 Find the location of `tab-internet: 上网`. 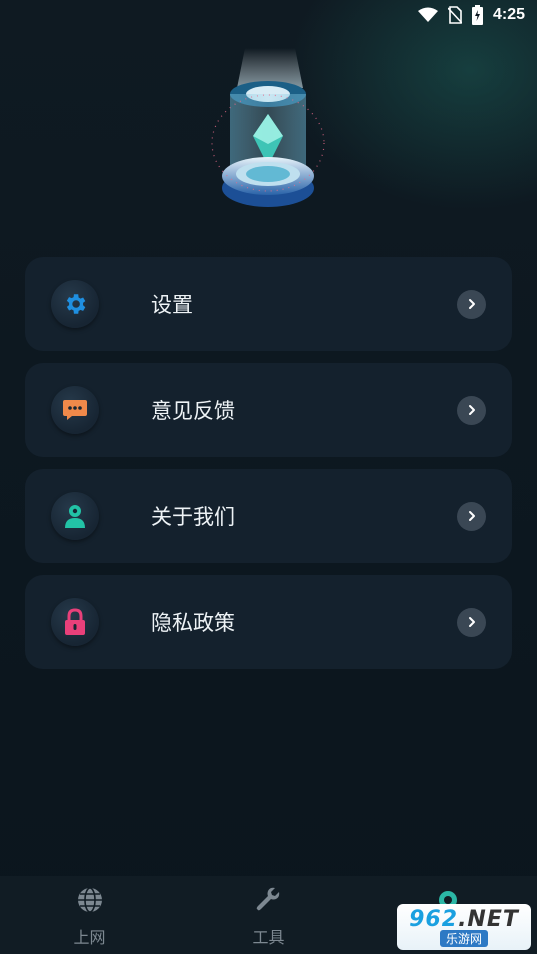

tab-internet: 上网 is located at coordinates (90, 917).